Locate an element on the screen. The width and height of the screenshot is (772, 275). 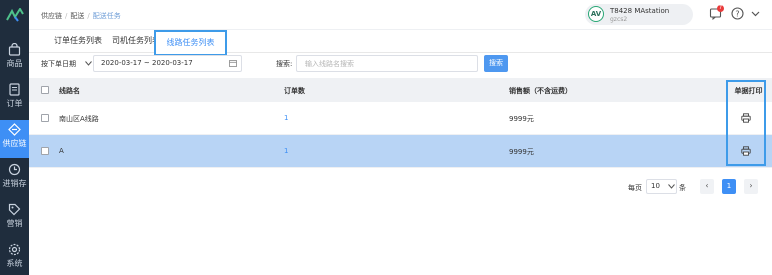
calendar-icon is located at coordinates (233, 63).